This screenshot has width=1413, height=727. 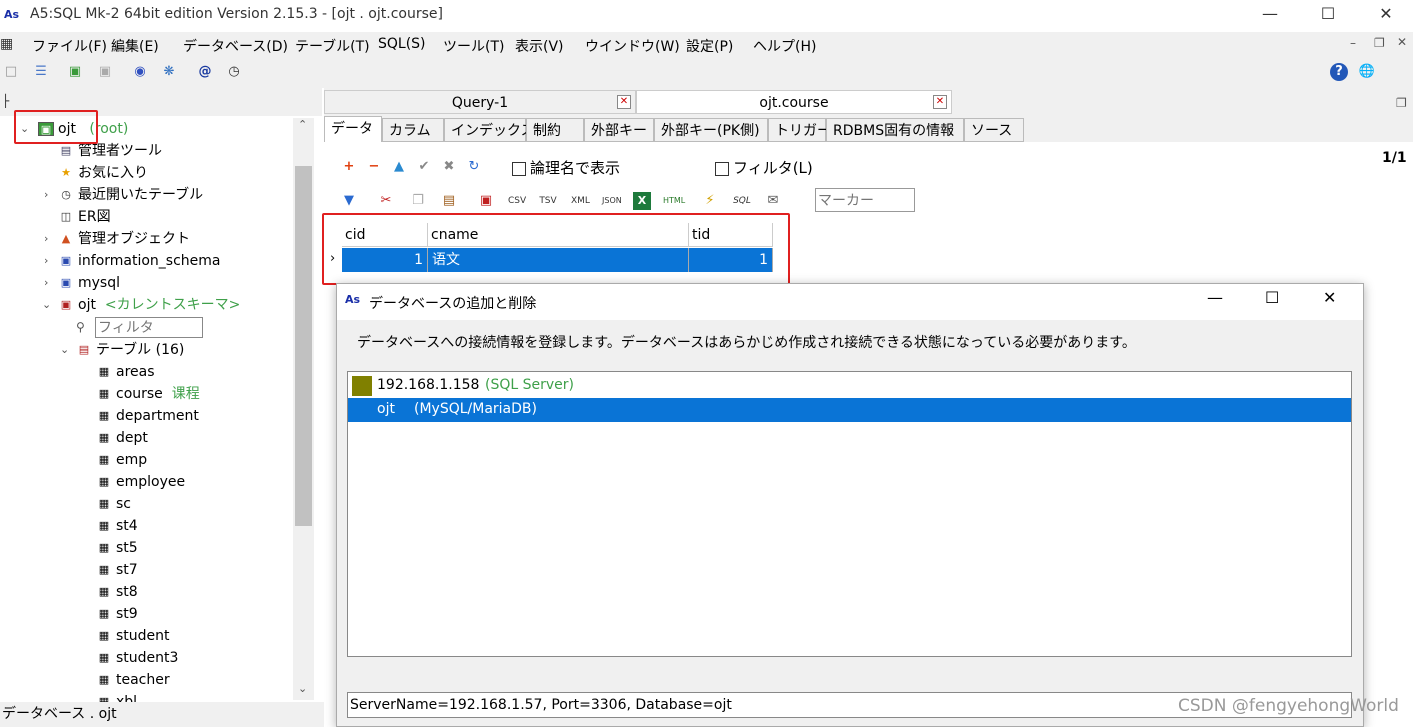 I want to click on menu-sql: SQL(S), so click(x=402, y=44).